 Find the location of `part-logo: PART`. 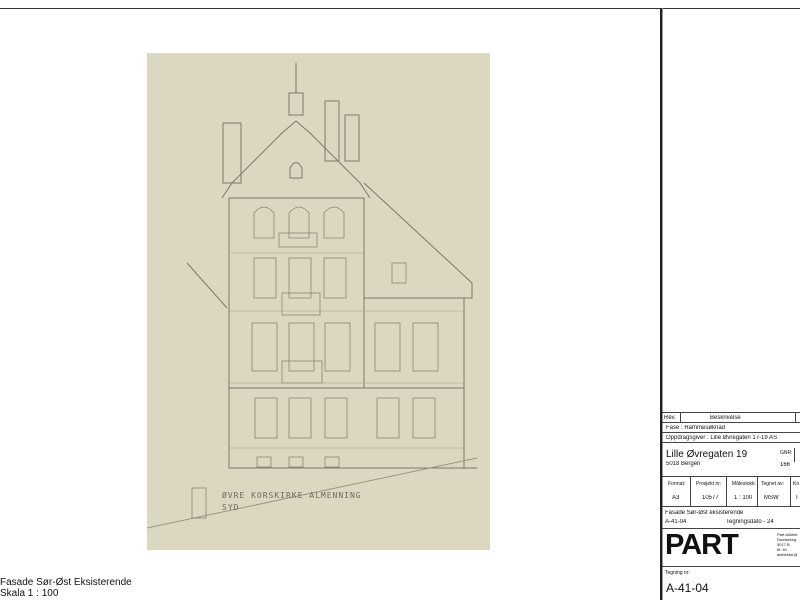

part-logo: PART is located at coordinates (702, 545).